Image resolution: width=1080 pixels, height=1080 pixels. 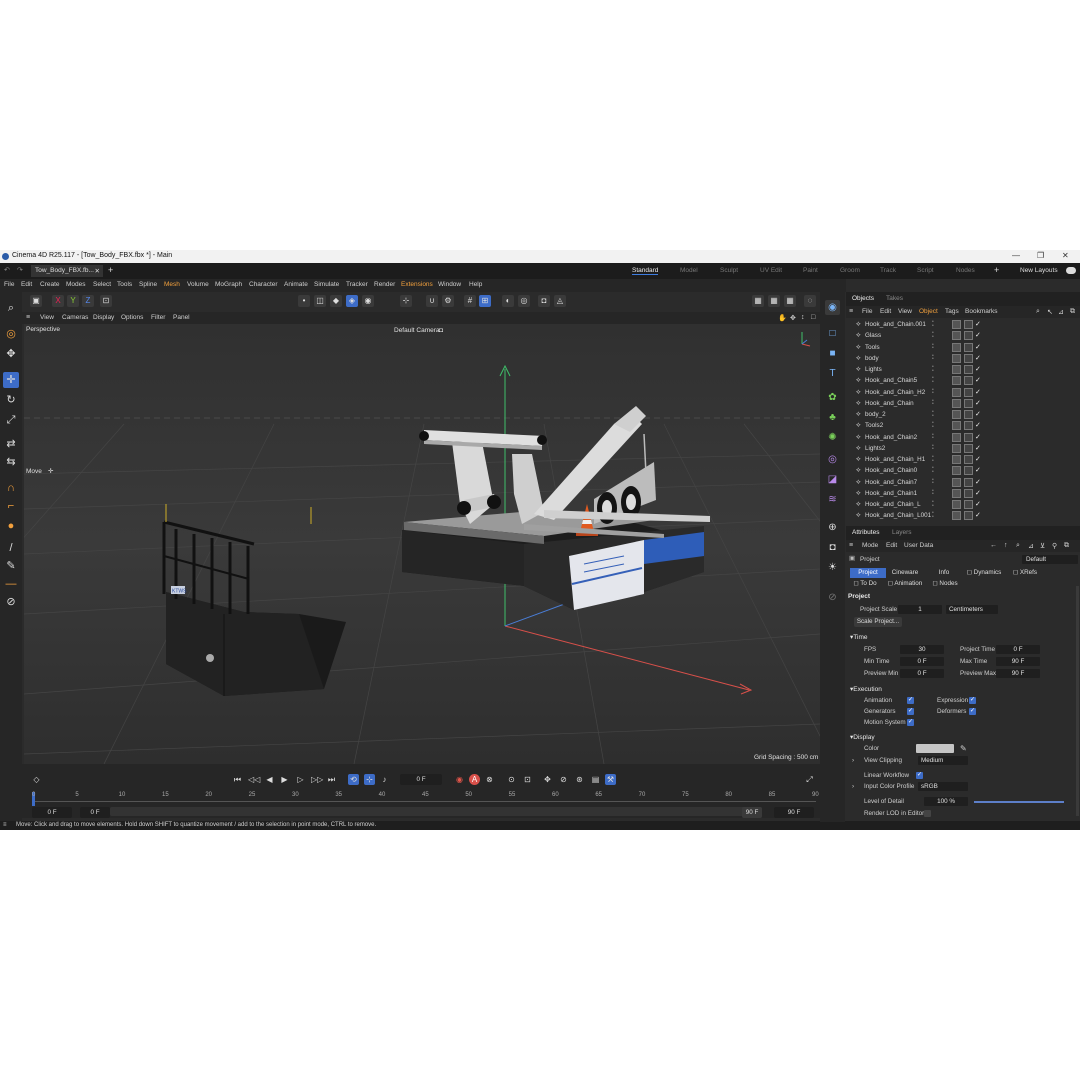 What do you see at coordinates (771, 270) in the screenshot?
I see `layout-uv-edit: UV Edit` at bounding box center [771, 270].